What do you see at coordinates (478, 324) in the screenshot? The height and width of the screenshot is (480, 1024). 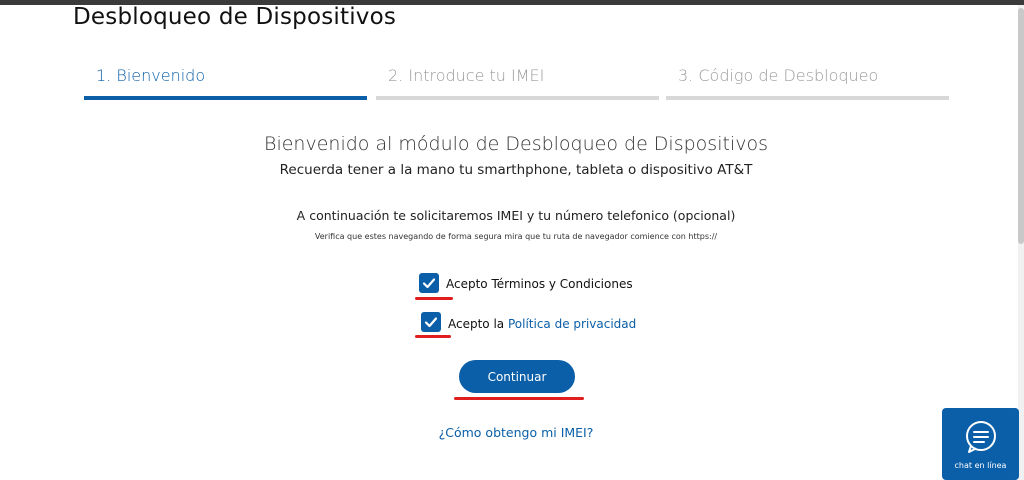 I see `privacy-label-prefix: Acepto la` at bounding box center [478, 324].